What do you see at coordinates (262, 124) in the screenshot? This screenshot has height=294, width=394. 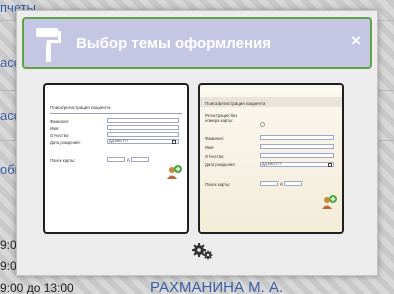 I see `preview-checkbox` at bounding box center [262, 124].